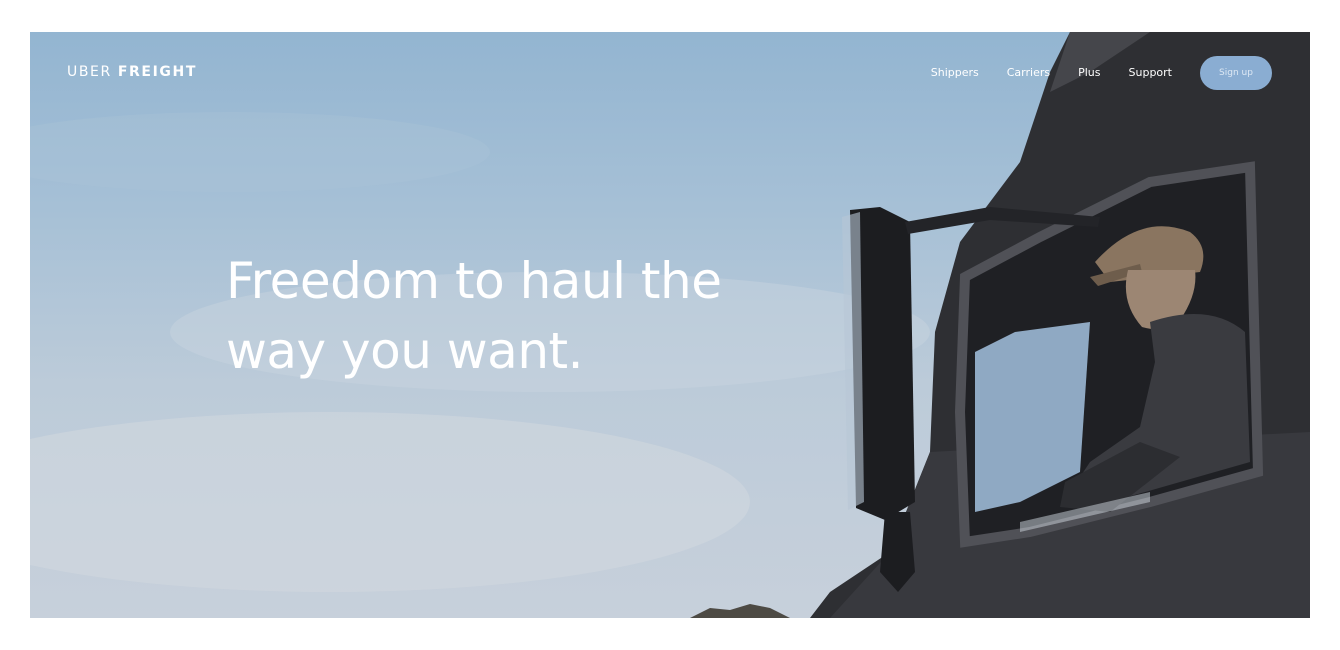 This screenshot has height=650, width=1340. Describe the element at coordinates (955, 73) in the screenshot. I see `nav-link-shippers: Shippers` at that location.